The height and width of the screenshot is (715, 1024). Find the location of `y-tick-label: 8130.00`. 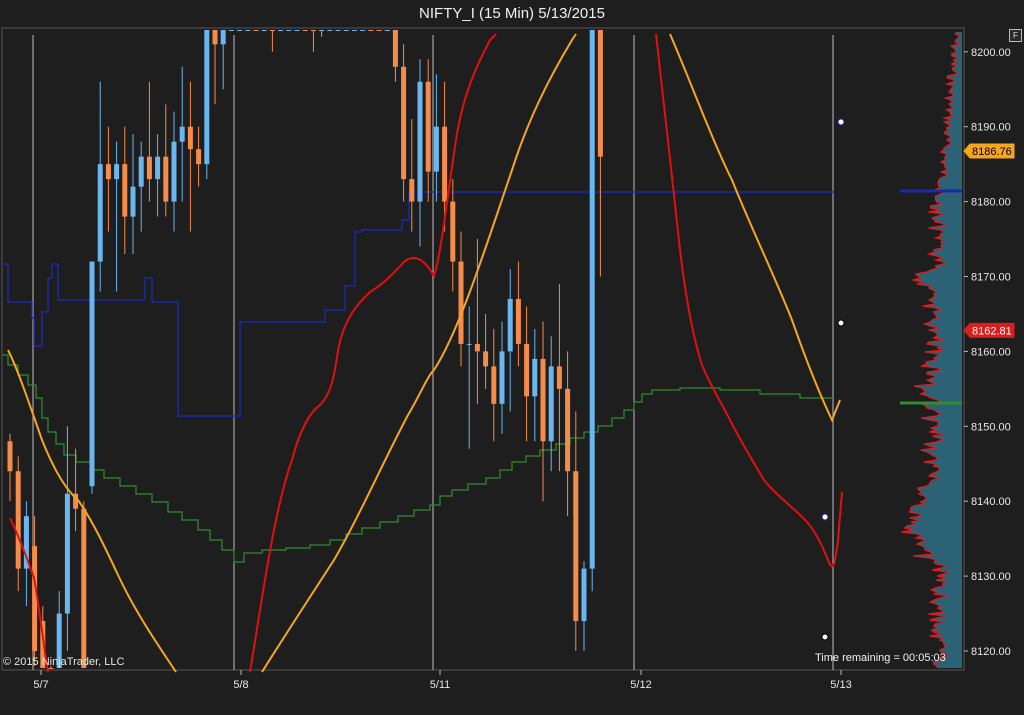

y-tick-label: 8130.00 is located at coordinates (991, 577).